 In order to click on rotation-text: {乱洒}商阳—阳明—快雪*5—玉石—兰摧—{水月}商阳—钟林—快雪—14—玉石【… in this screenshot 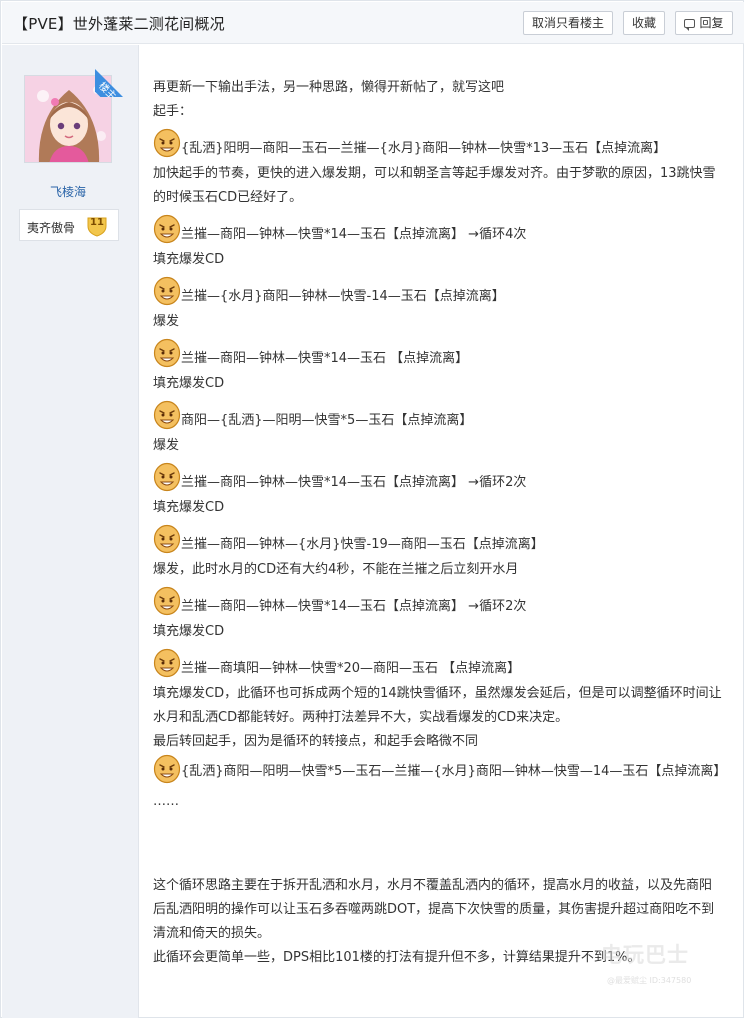, I will do `click(454, 771)`.